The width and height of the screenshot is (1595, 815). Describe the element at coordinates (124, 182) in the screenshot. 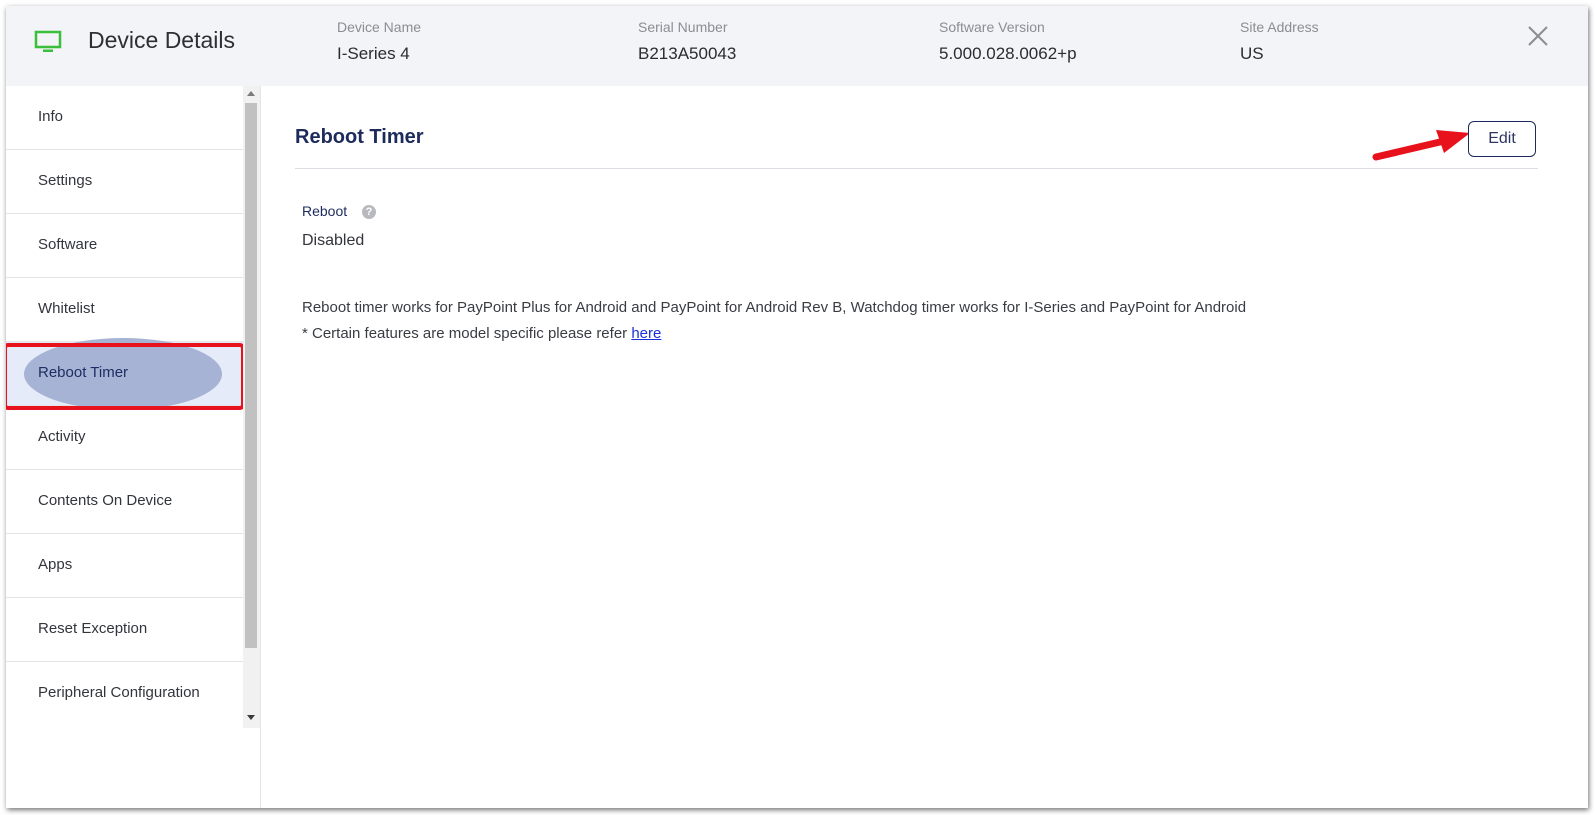

I see `sidebar-item-settings: Settings` at that location.